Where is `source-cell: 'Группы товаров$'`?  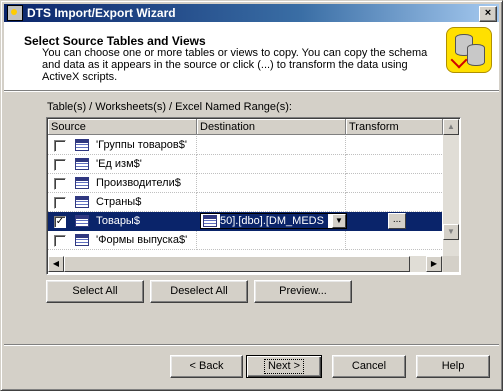
source-cell: 'Группы товаров$' is located at coordinates (122, 145).